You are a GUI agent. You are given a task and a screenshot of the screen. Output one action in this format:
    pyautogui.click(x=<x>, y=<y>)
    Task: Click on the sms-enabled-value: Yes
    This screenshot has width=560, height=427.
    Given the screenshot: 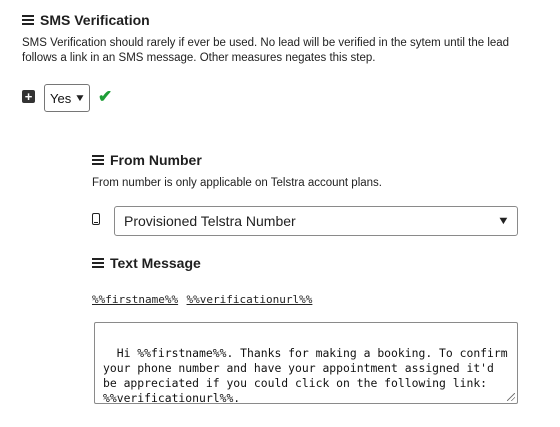 What is the action you would take?
    pyautogui.click(x=61, y=98)
    